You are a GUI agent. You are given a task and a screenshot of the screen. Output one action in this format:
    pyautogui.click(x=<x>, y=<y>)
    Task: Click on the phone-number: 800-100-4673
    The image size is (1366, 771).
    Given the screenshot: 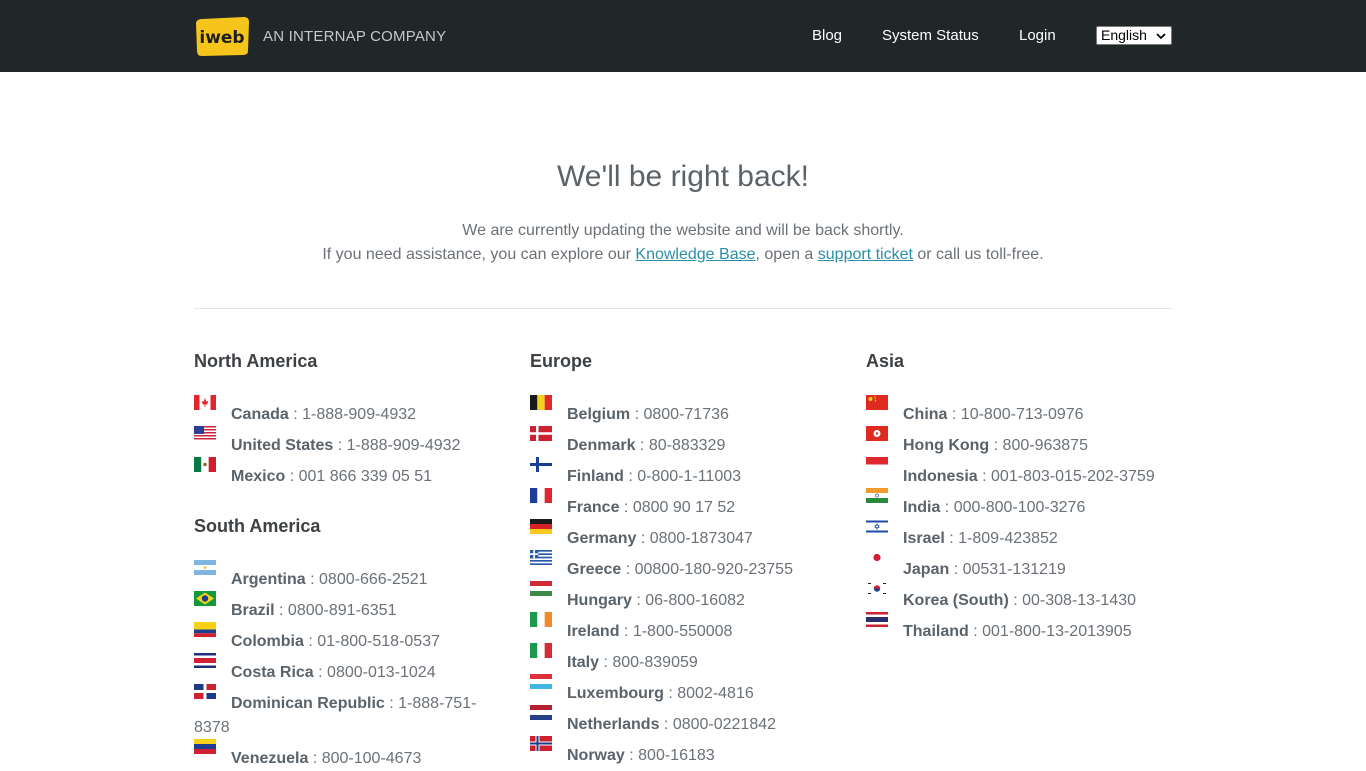 What is the action you would take?
    pyautogui.click(x=371, y=758)
    